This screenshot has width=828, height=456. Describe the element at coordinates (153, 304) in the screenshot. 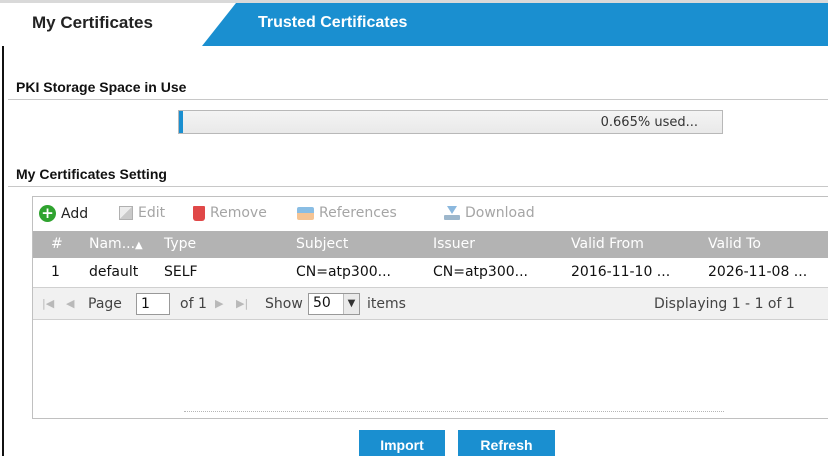

I see `page-number-input: 1` at that location.